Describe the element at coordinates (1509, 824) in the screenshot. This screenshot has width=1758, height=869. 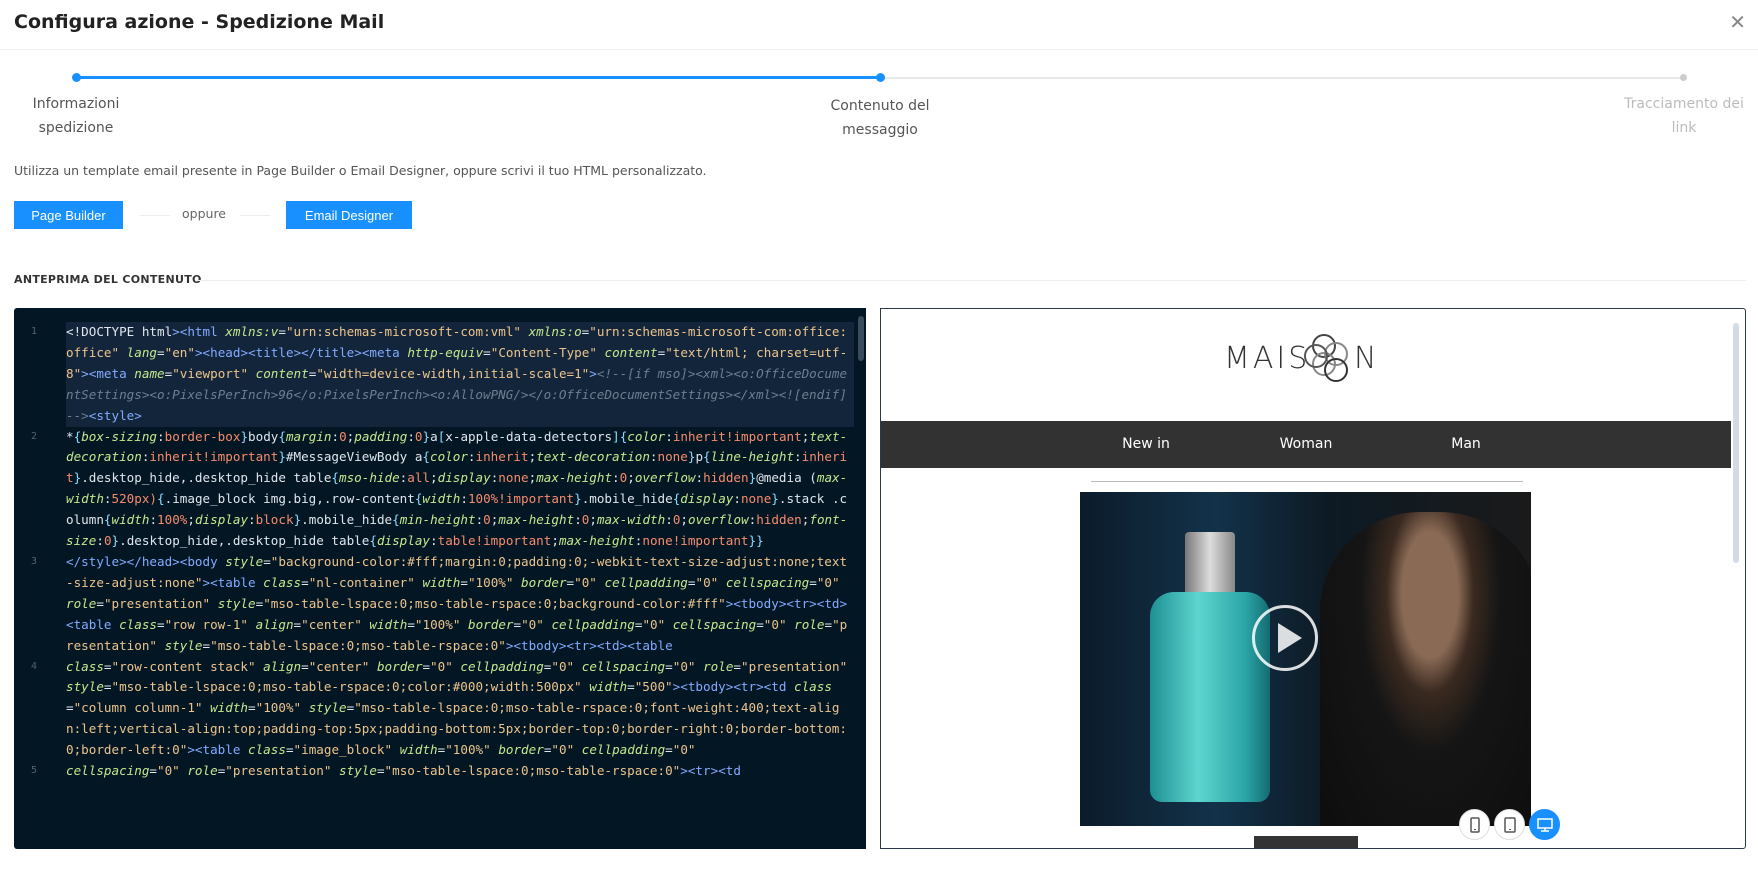
I see `tablet-icon` at that location.